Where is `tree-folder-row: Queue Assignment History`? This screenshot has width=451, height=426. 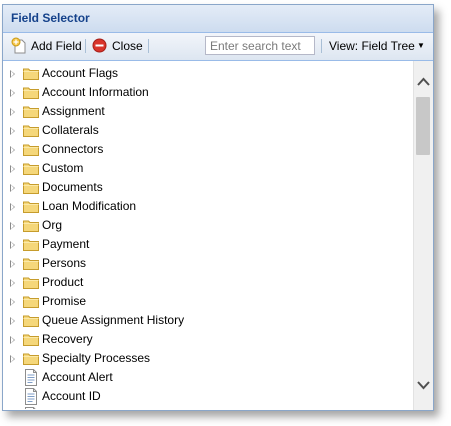 tree-folder-row: Queue Assignment History is located at coordinates (207, 320).